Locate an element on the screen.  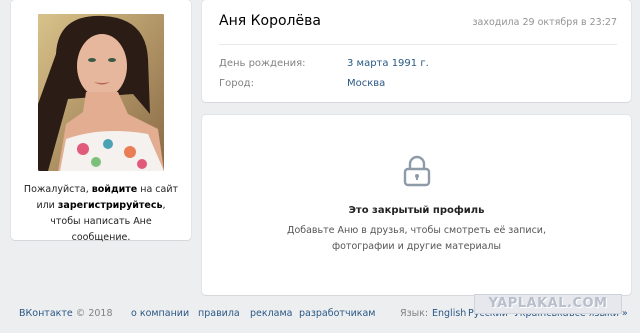
footer-copyright: ВКонтакте © 2018 is located at coordinates (66, 313).